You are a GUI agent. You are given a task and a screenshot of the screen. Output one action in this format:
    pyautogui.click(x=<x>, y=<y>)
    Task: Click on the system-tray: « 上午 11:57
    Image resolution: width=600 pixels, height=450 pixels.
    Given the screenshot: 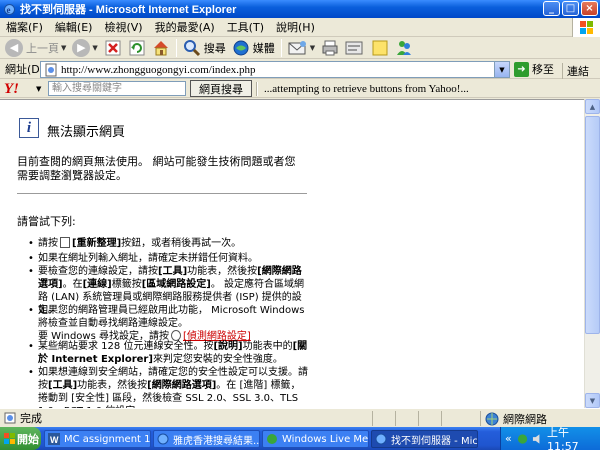 What is the action you would take?
    pyautogui.click(x=550, y=438)
    